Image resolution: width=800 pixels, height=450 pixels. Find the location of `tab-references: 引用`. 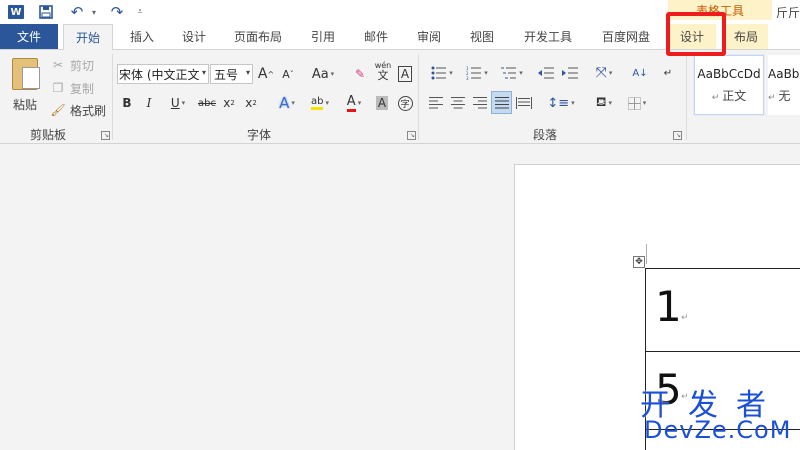

tab-references: 引用 is located at coordinates (323, 36).